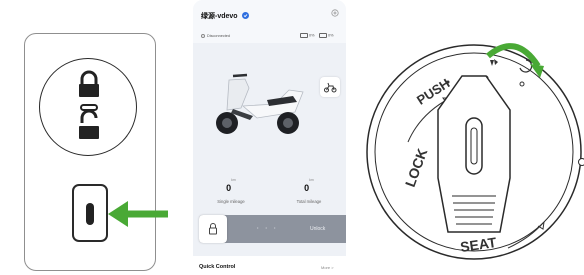 This screenshot has width=584, height=275. Describe the element at coordinates (581, 162) in the screenshot. I see `ignition-side-notch` at that location.